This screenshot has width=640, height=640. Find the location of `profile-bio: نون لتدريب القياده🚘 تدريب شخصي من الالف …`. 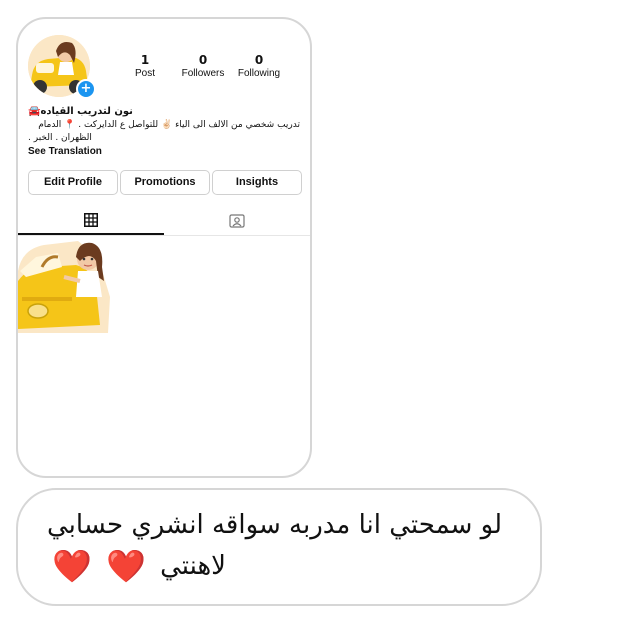

profile-bio: نون لتدريب القياده🚘 تدريب شخصي من الالف … is located at coordinates (165, 132).